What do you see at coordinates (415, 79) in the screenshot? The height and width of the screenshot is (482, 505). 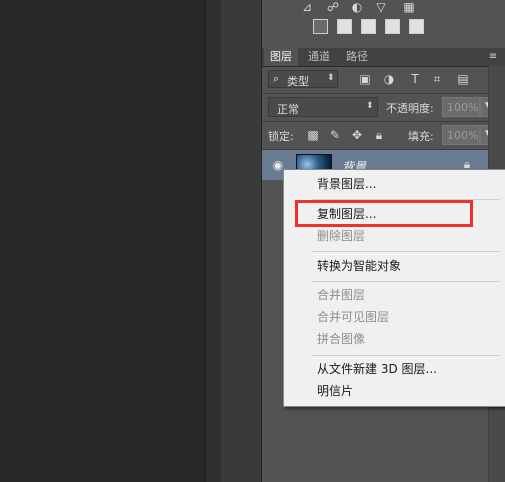 I see `type-filter-icon: T` at bounding box center [415, 79].